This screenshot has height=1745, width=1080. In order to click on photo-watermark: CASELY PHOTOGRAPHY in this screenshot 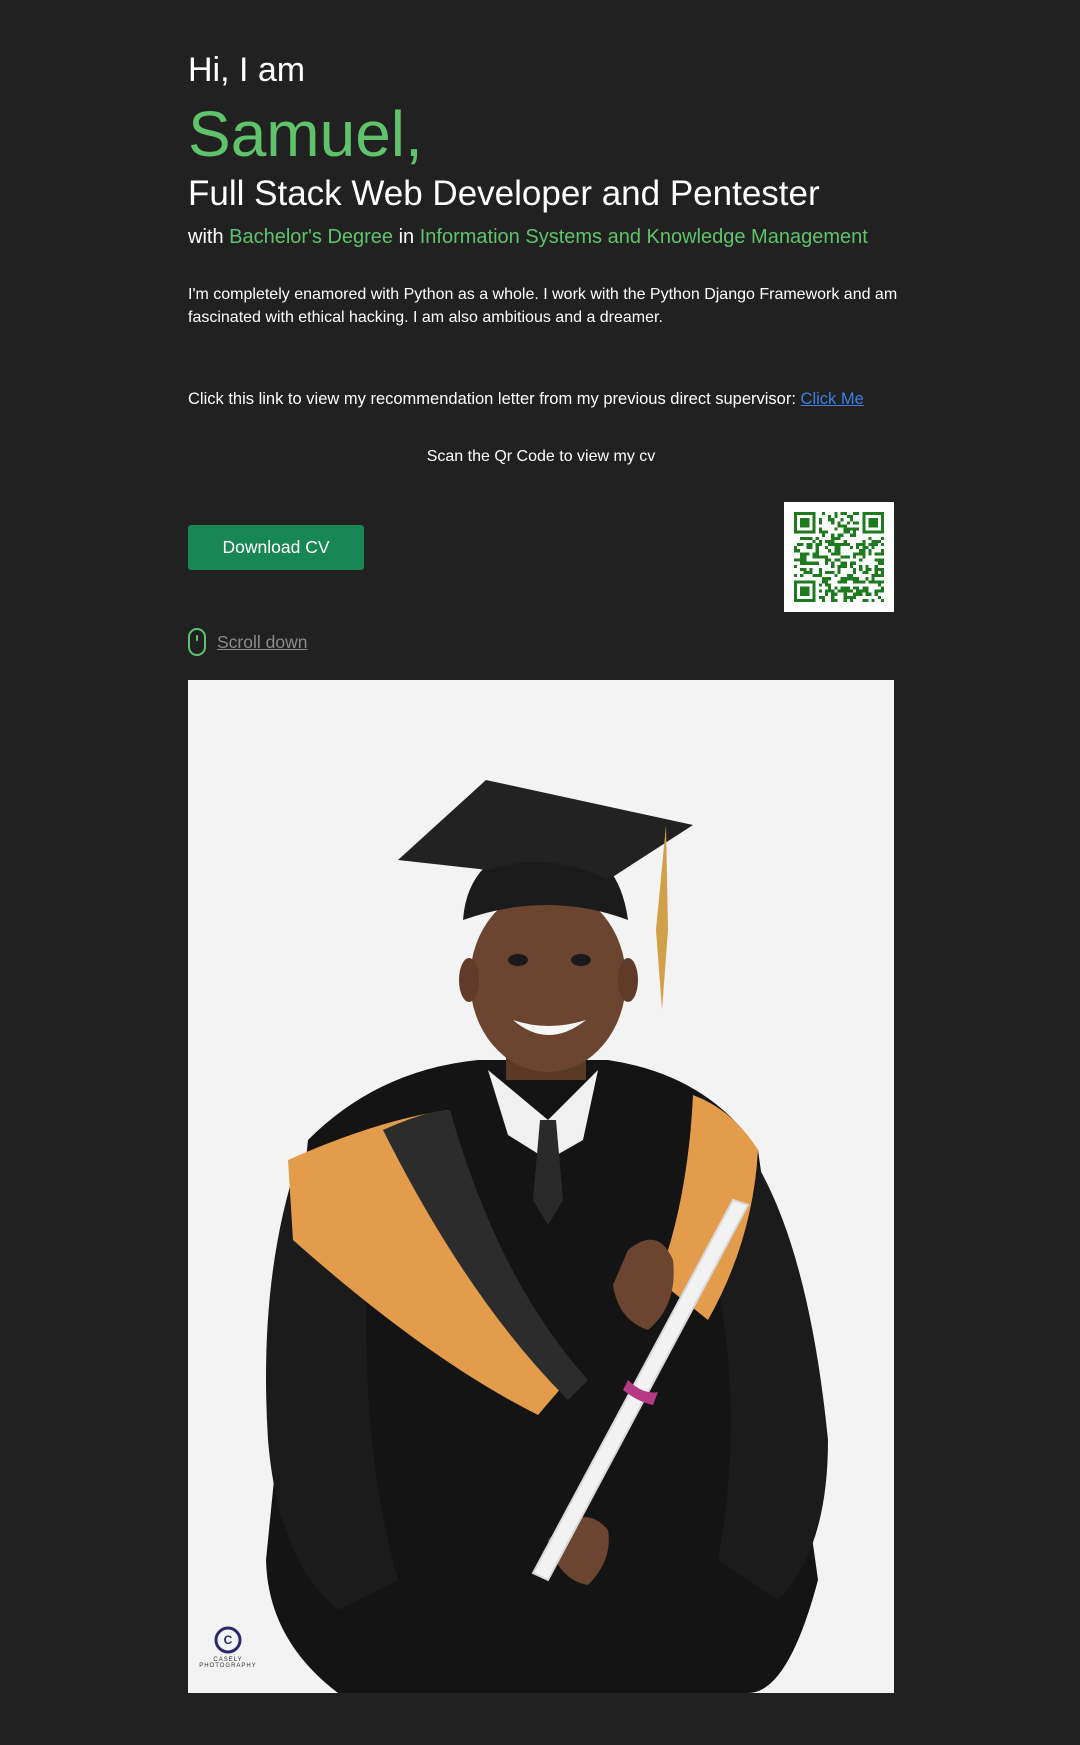, I will do `click(228, 1663)`.